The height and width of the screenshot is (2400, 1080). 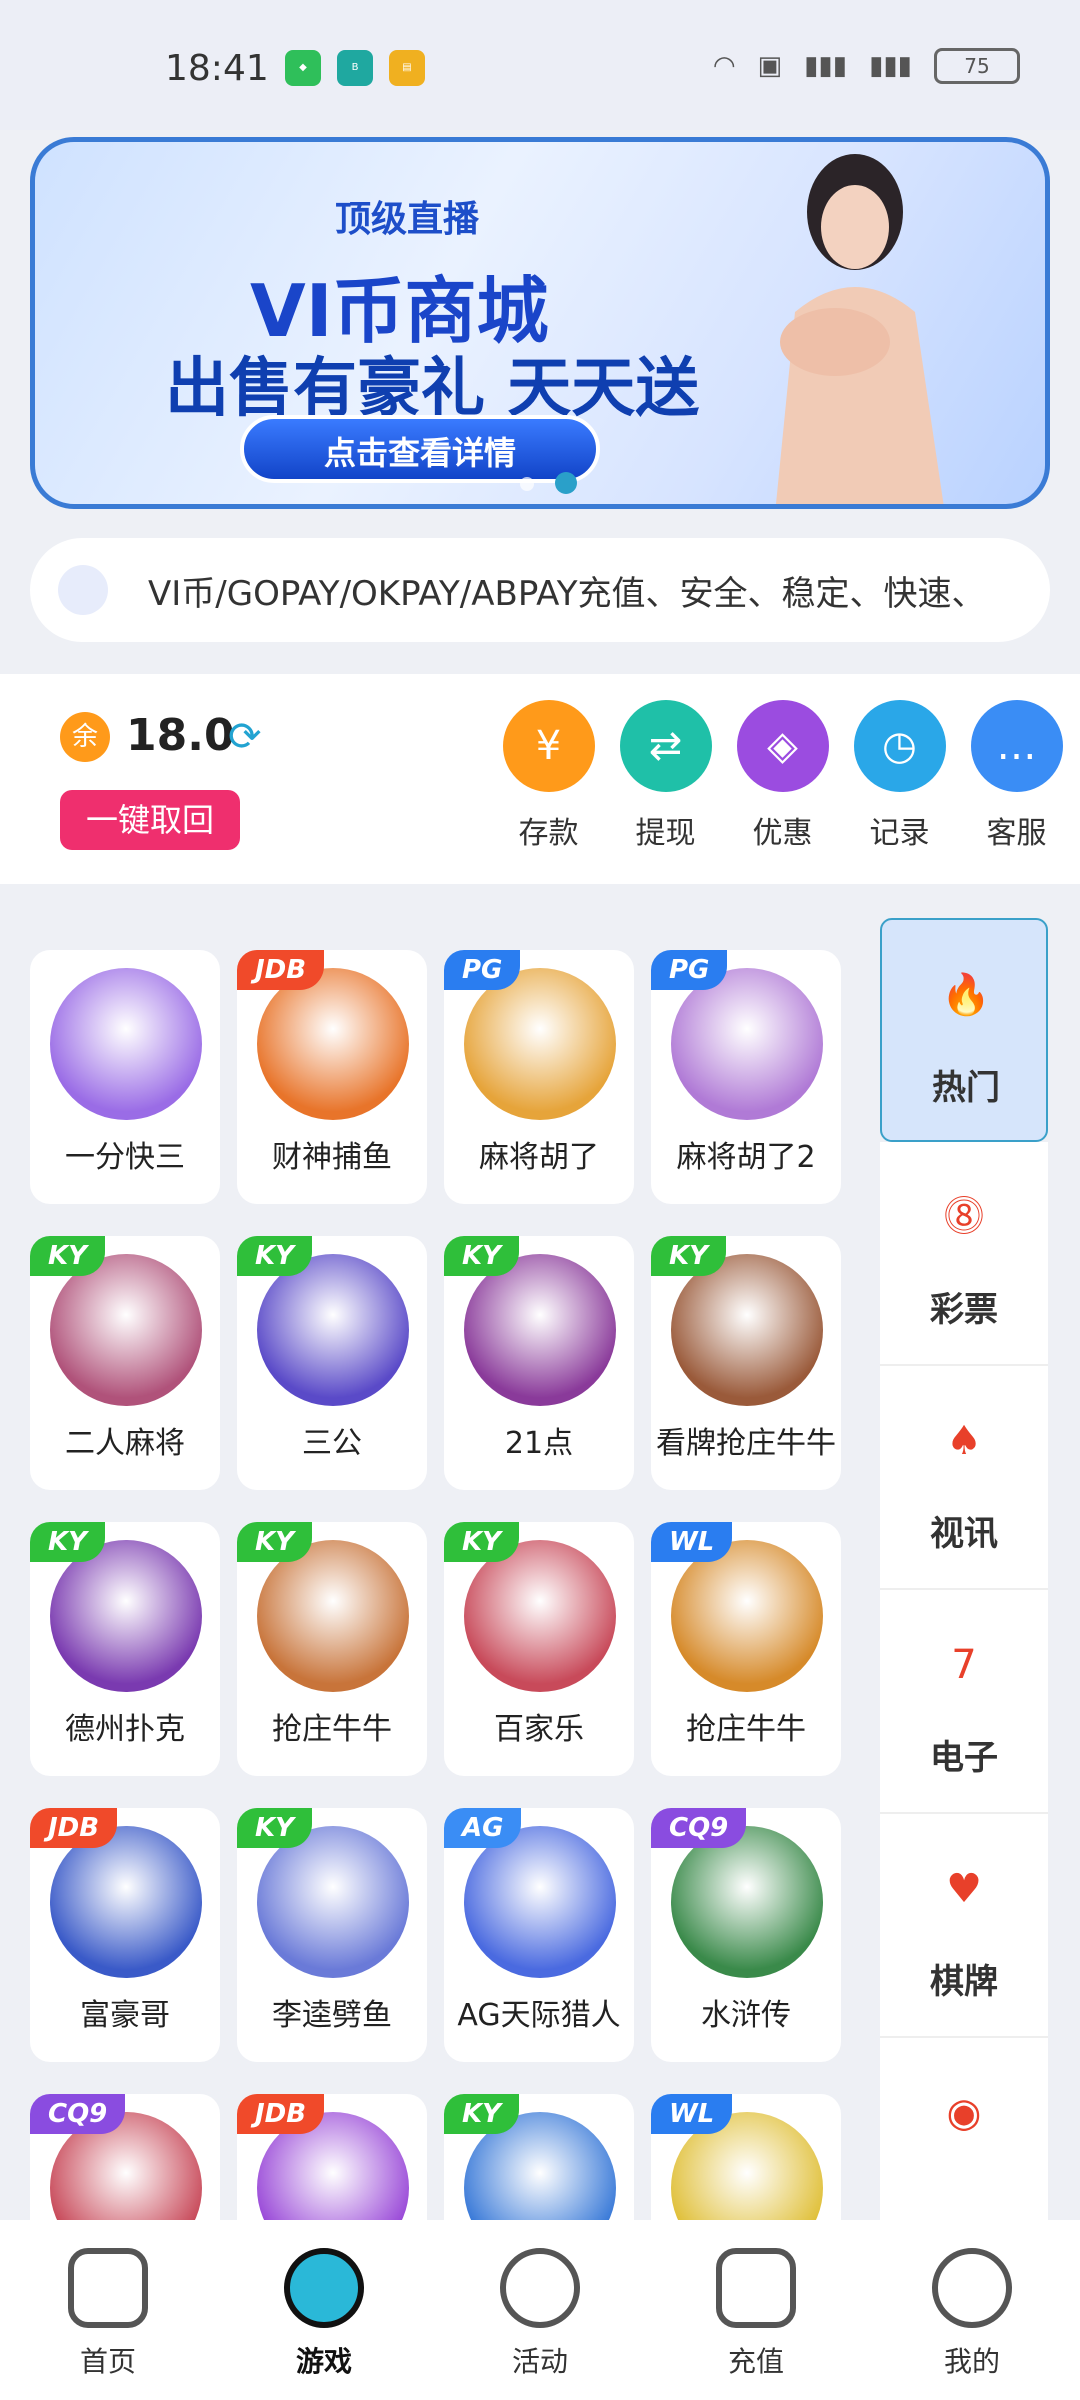 I want to click on game-card: 一分快三, so click(x=125, y=1077).